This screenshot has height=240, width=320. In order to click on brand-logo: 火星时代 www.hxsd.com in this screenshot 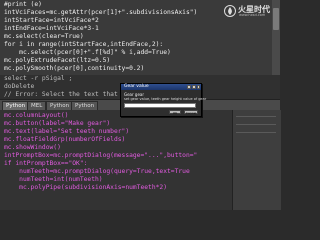, I will do `click(251, 11)`.